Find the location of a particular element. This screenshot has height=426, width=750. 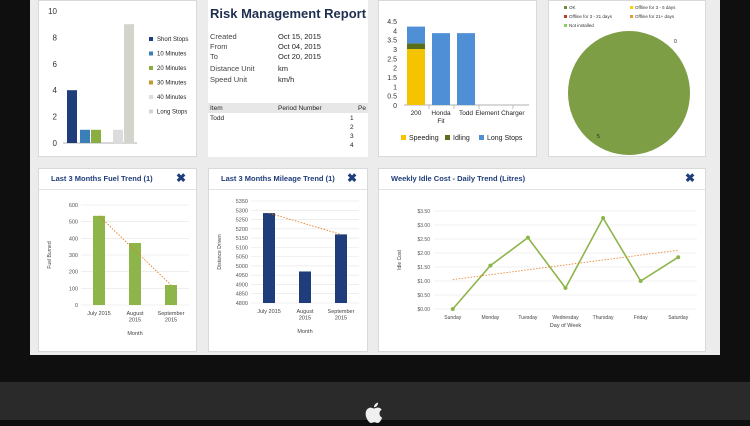

table-header-period-number: Period Number is located at coordinates (300, 108).